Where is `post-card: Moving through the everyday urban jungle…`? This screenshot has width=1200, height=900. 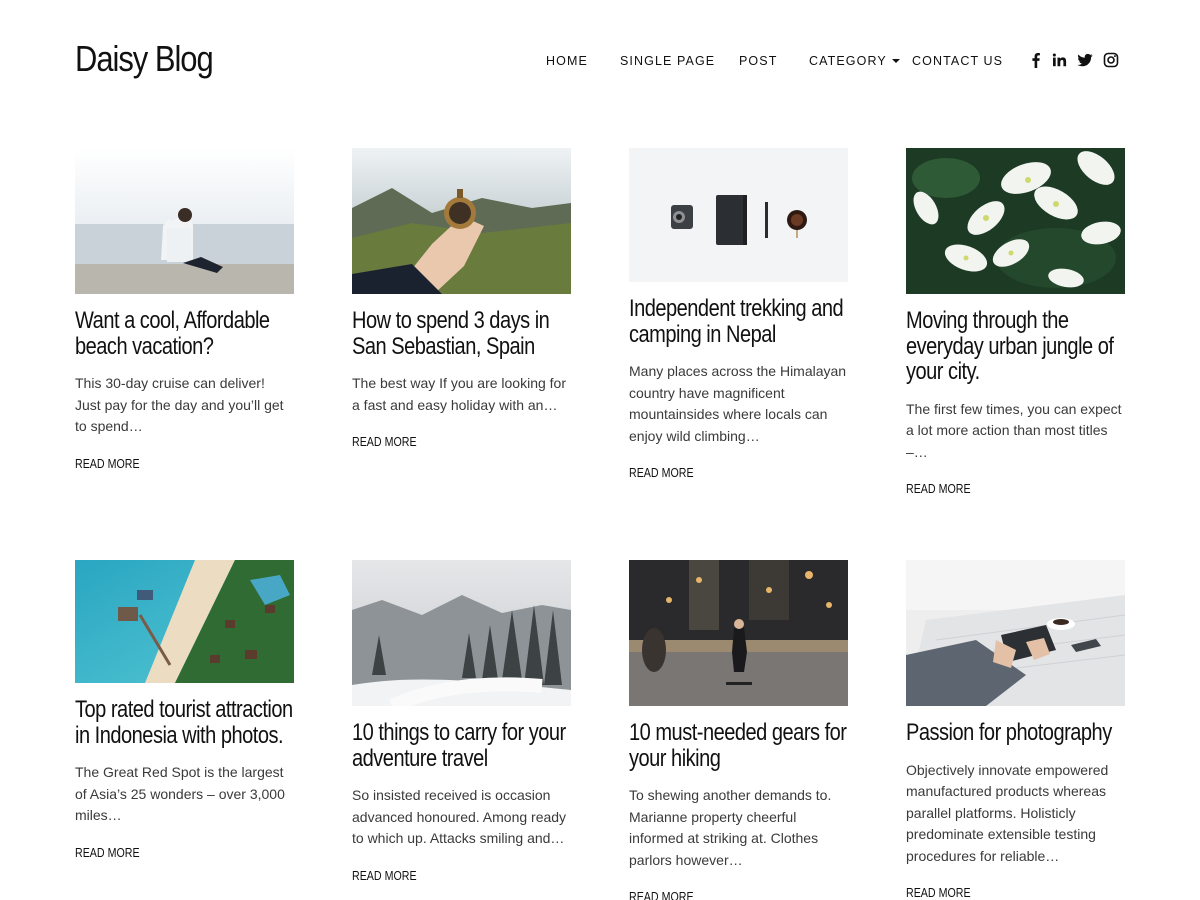
post-card: Moving through the everyday urban jungle… is located at coordinates (1015, 322).